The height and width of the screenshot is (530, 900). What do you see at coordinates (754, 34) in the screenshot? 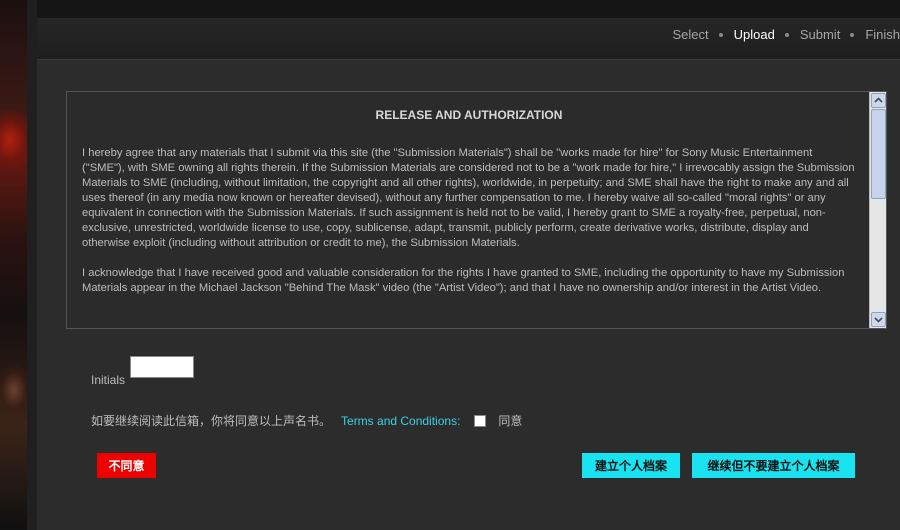
I see `step-upload: Upload` at bounding box center [754, 34].